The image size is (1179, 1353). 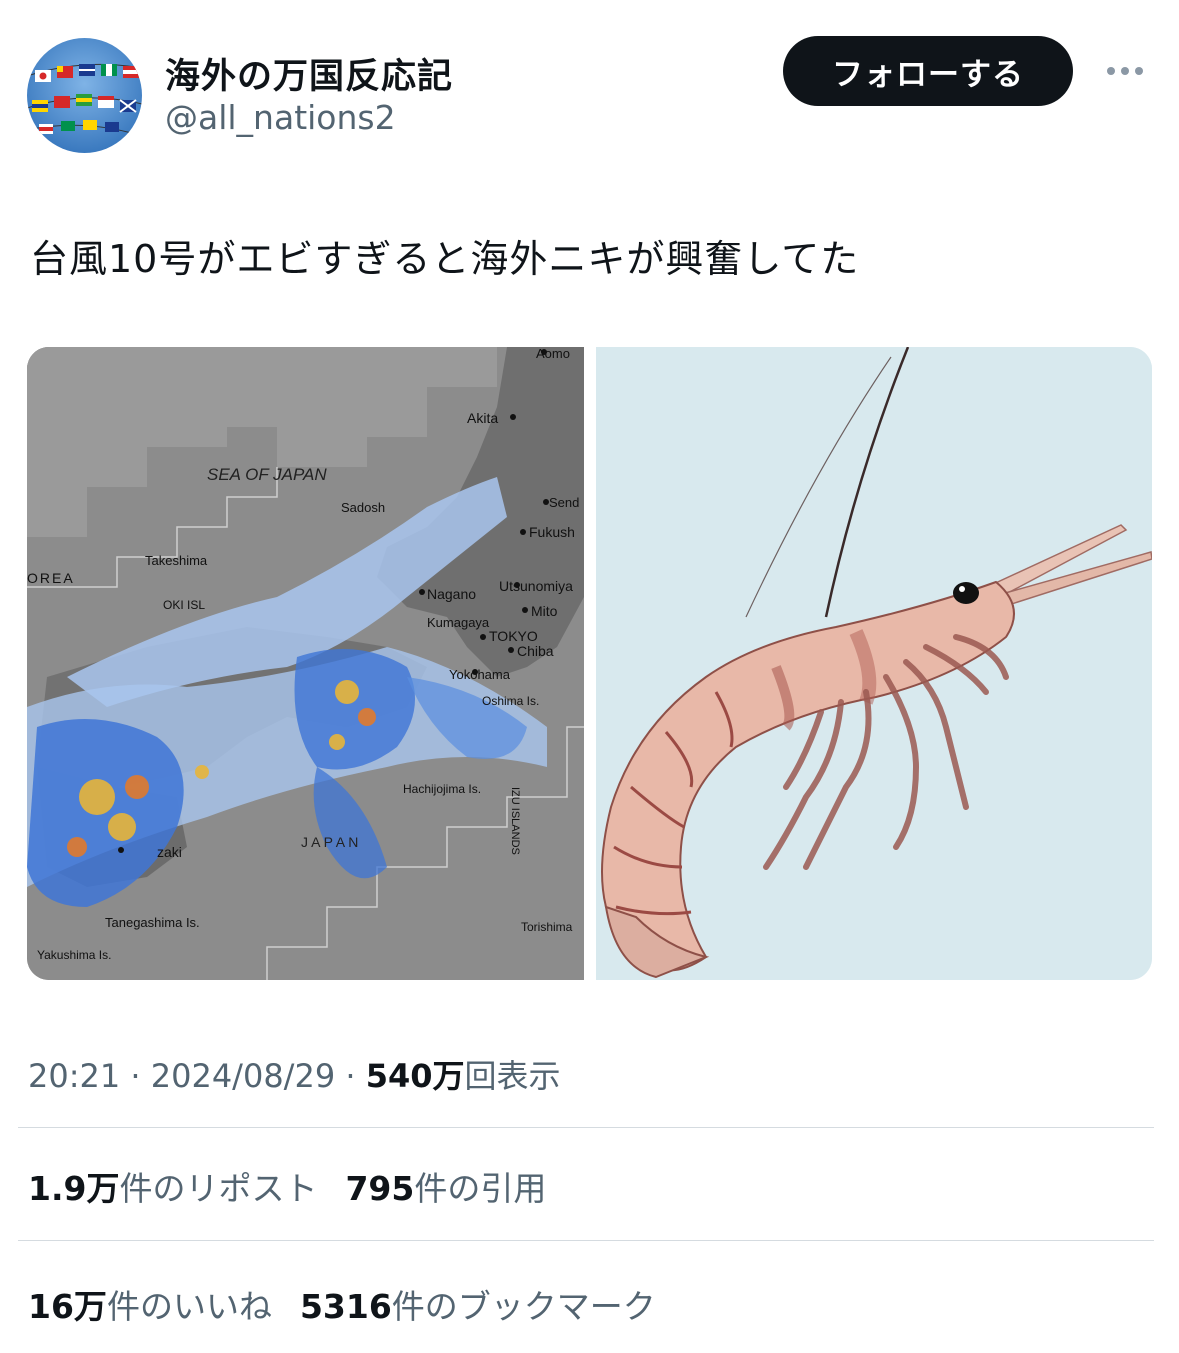 What do you see at coordinates (536, 586) in the screenshot?
I see `map-label: Utsunomiya` at bounding box center [536, 586].